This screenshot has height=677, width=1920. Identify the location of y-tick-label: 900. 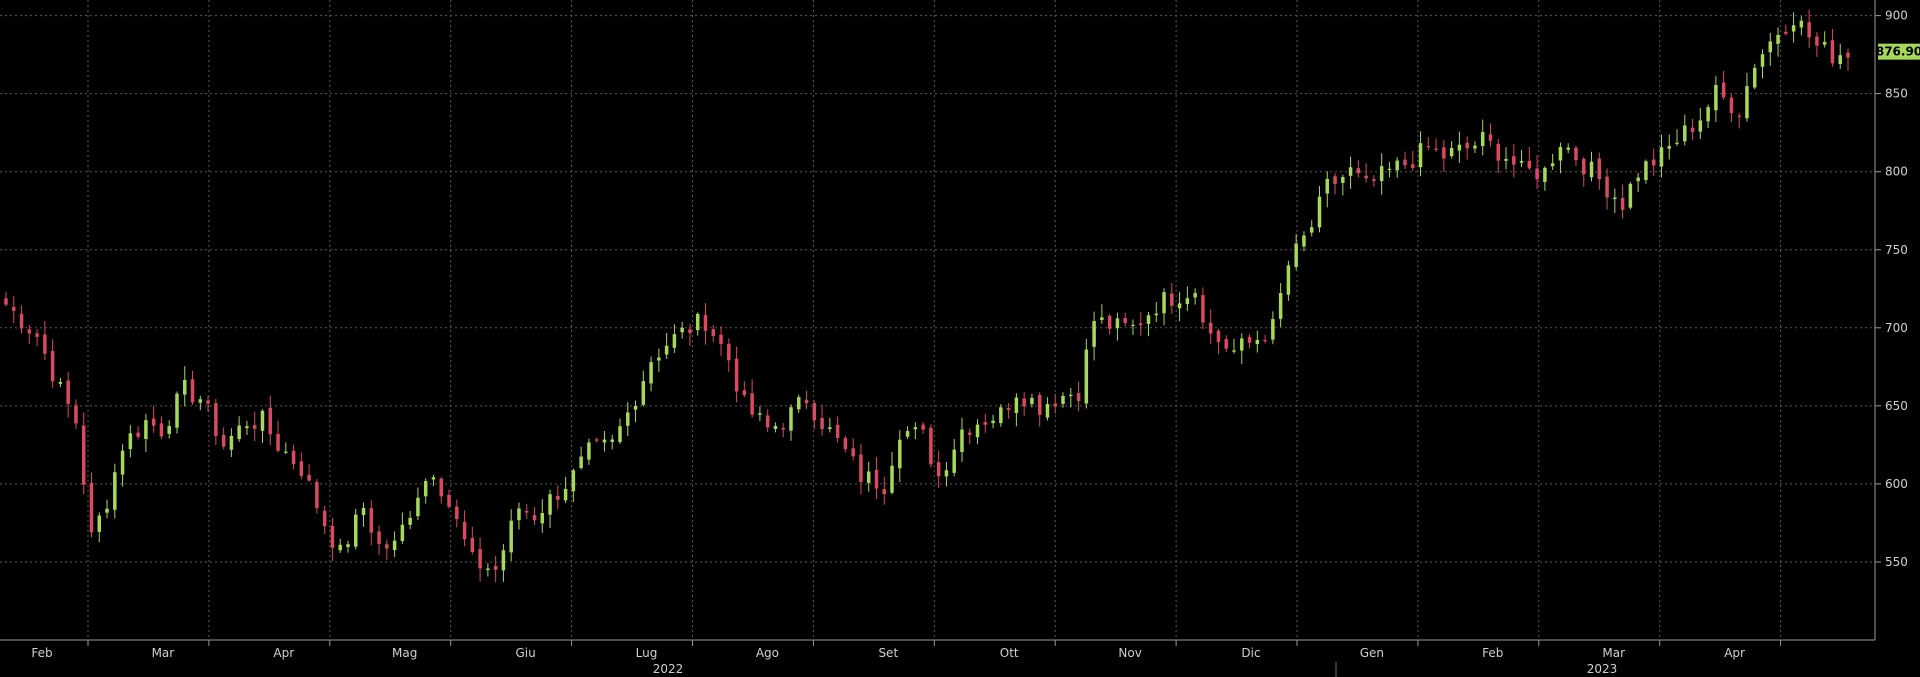
(1896, 16).